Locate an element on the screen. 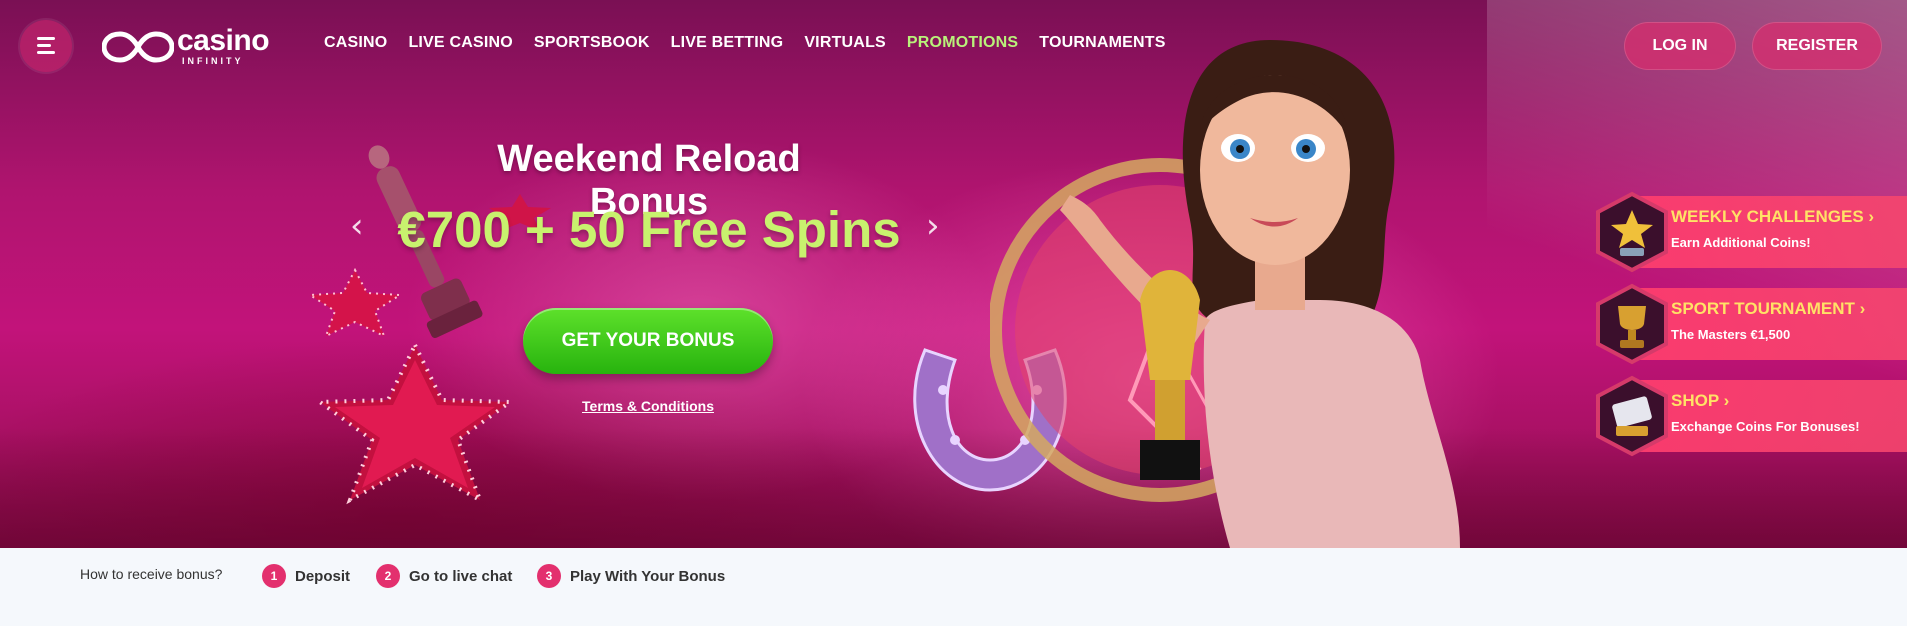 The image size is (1907, 626). site-logo: casino INFINITY is located at coordinates (197, 46).